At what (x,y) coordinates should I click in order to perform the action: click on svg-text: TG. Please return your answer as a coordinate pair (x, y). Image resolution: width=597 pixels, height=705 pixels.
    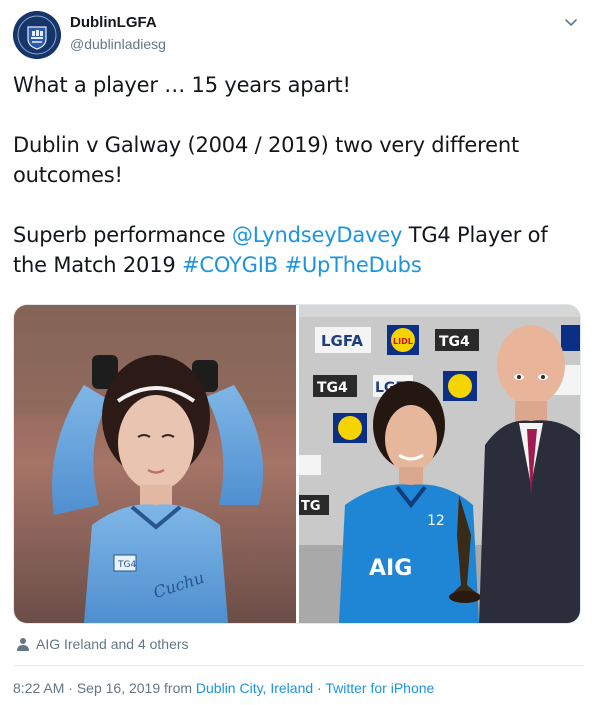
    Looking at the image, I should click on (311, 506).